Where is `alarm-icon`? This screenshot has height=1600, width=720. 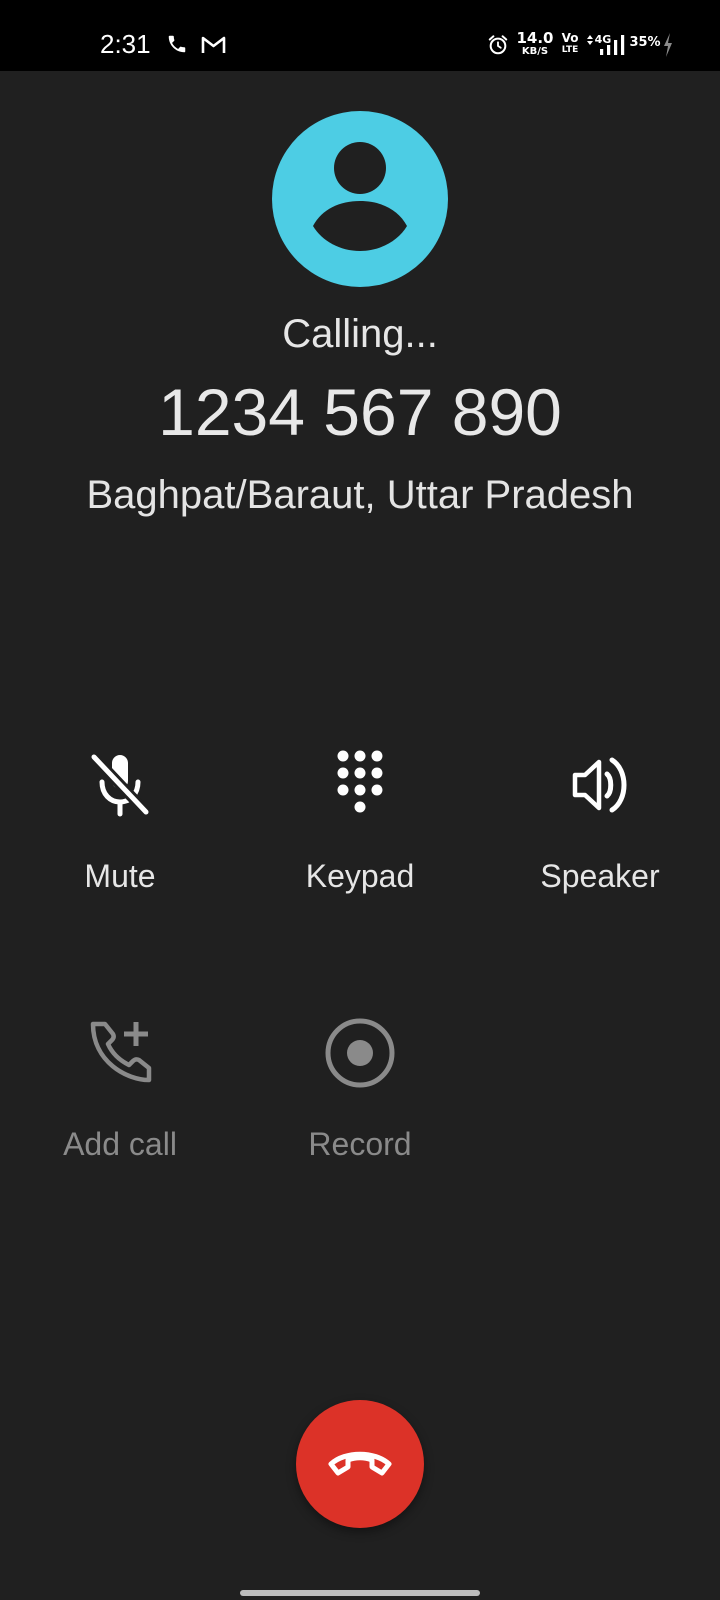 alarm-icon is located at coordinates (498, 45).